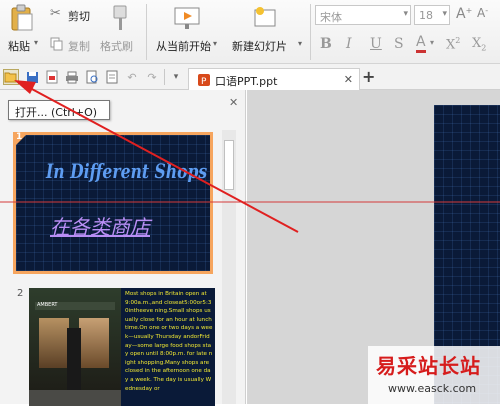 The height and width of the screenshot is (406, 500). I want to click on paste-button: 粘贴 ▾, so click(24, 31).